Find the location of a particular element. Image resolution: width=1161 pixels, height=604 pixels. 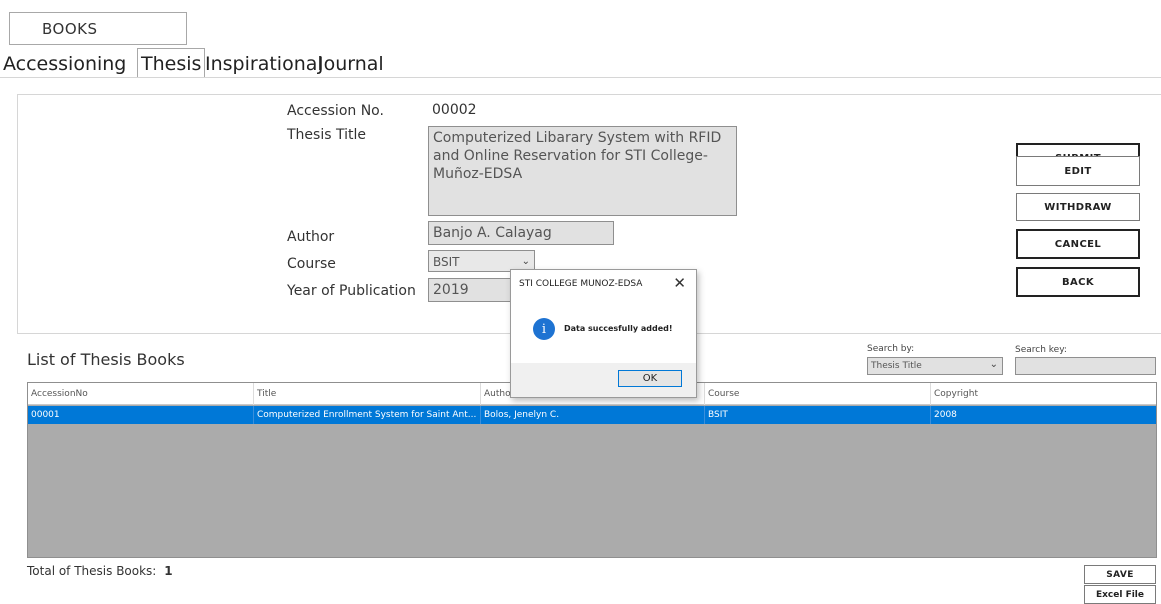

dialog-message: Data succesfully added! is located at coordinates (618, 328).